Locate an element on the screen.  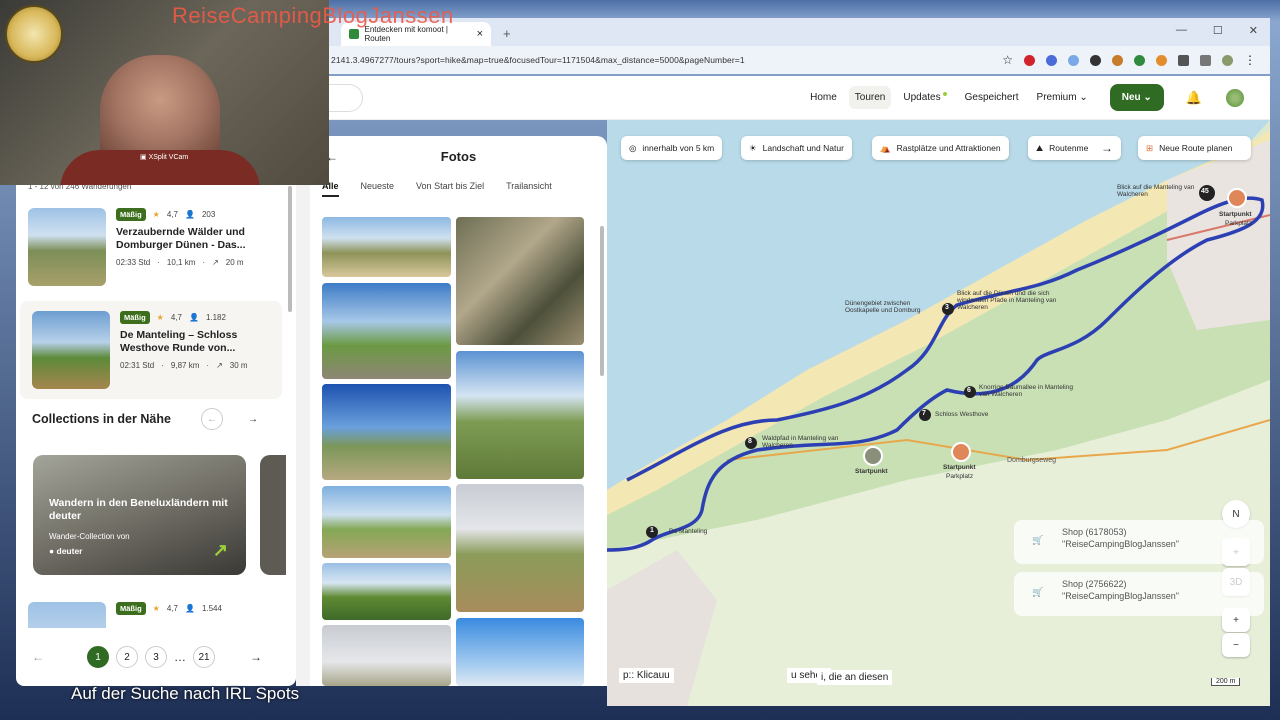
tab-neueste: Neueste is located at coordinates (378, 189).